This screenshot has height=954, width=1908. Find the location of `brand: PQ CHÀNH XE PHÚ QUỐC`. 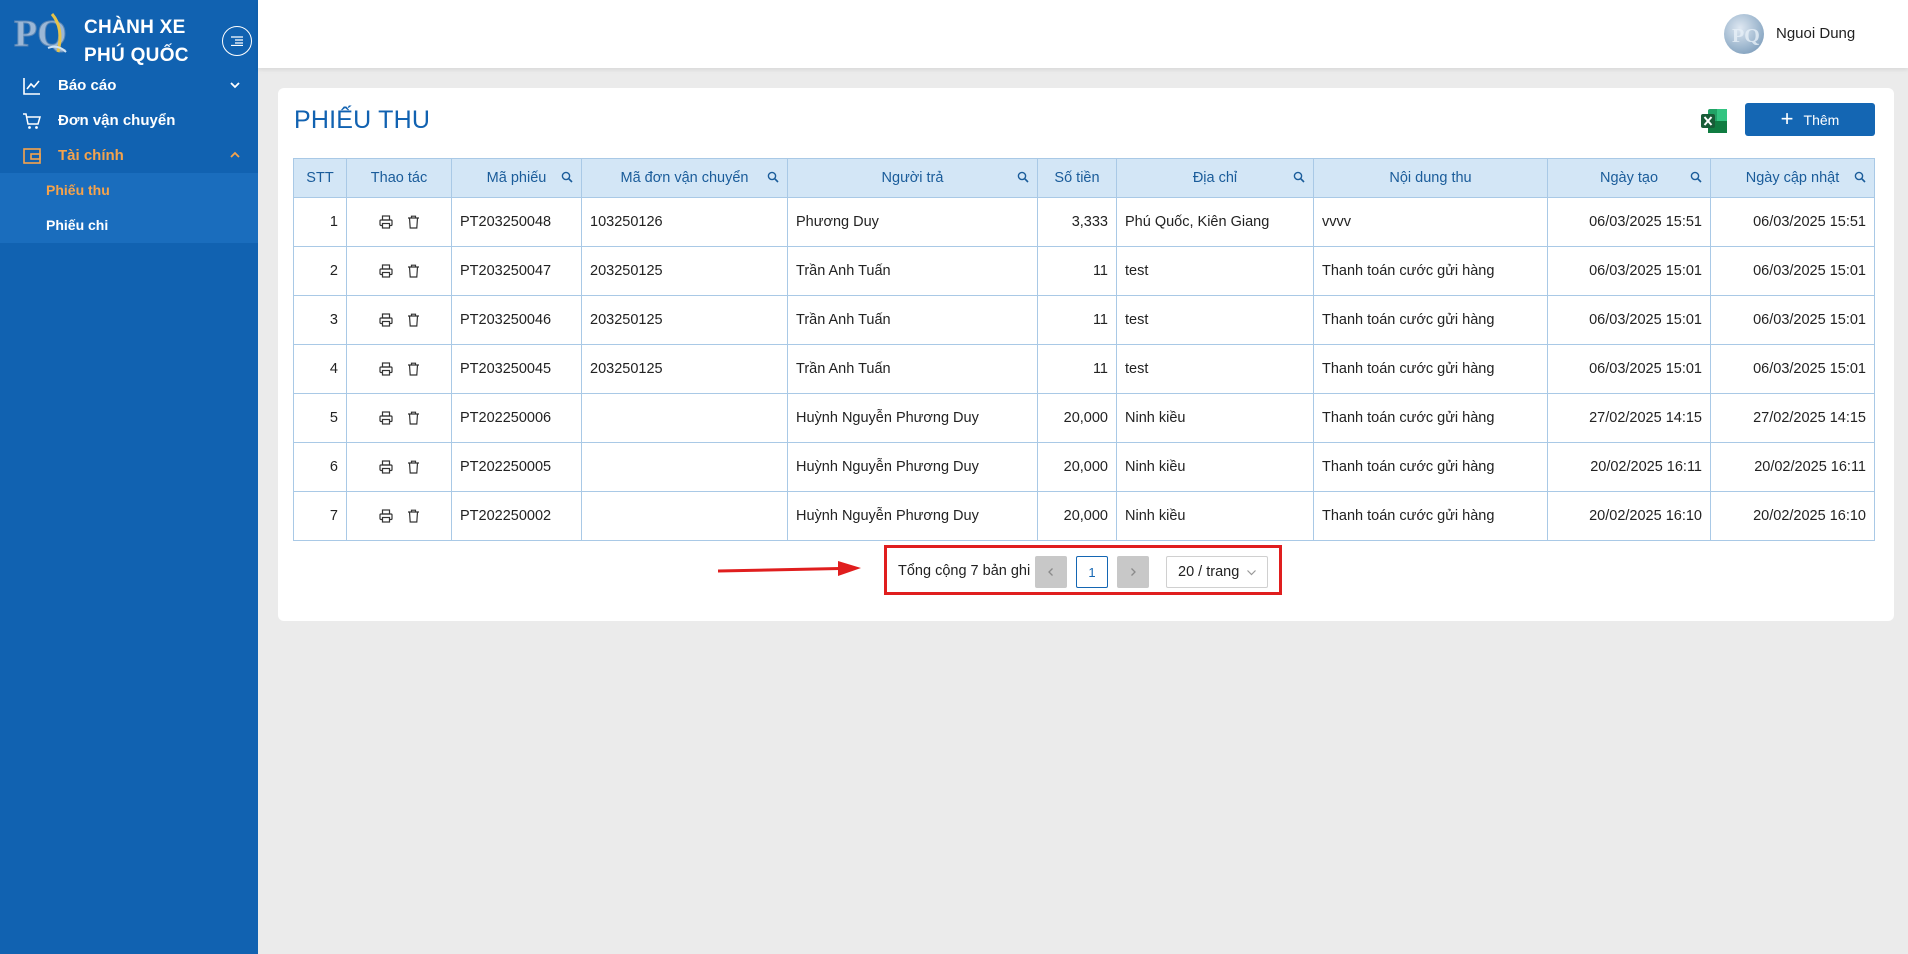

brand: PQ CHÀNH XE PHÚ QUỐC is located at coordinates (132, 37).